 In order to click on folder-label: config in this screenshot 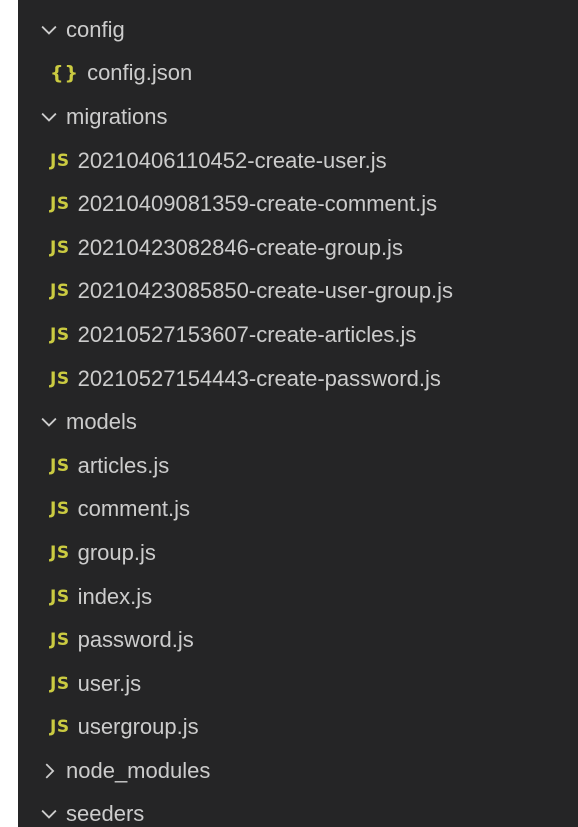, I will do `click(95, 29)`.